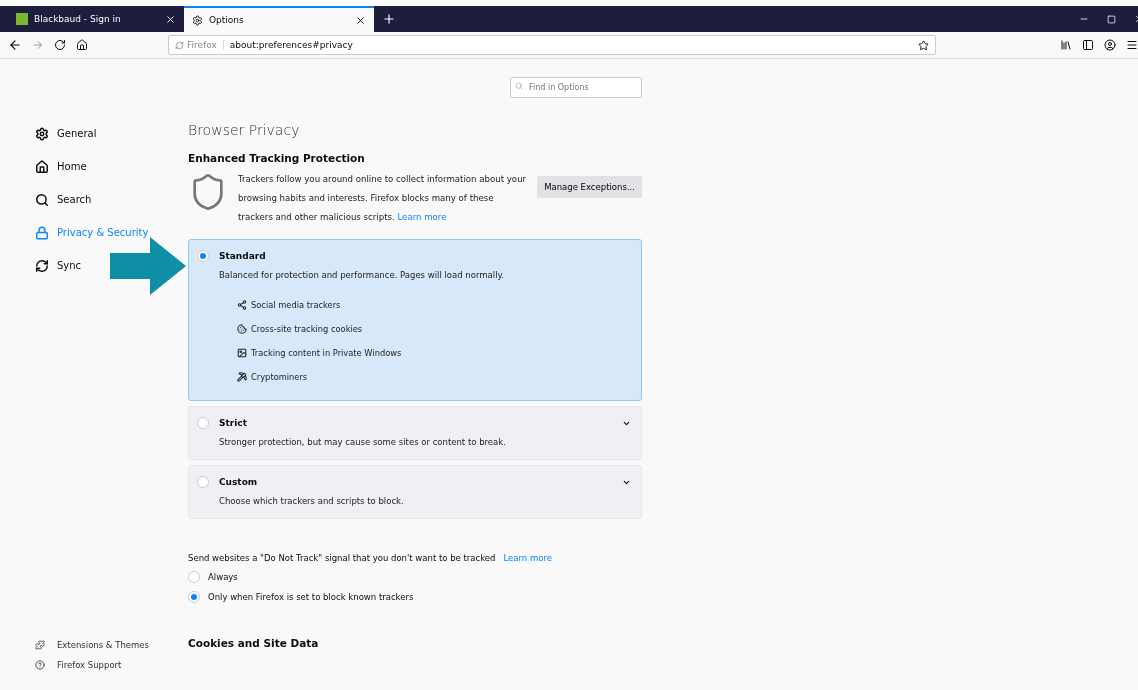  What do you see at coordinates (96, 19) in the screenshot?
I see `browser-tab: Blackbaud - Sign in` at bounding box center [96, 19].